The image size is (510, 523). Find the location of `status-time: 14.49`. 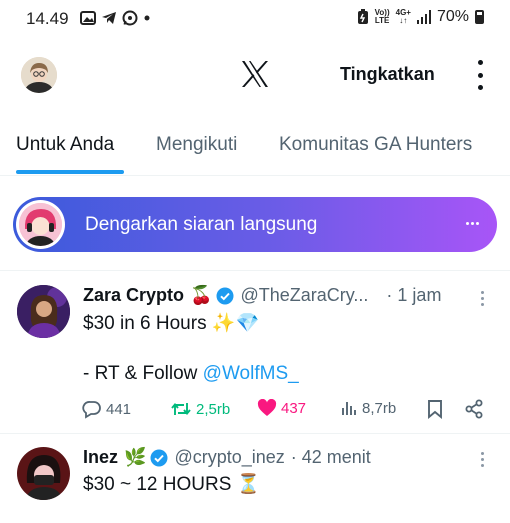

status-time: 14.49 is located at coordinates (47, 18).